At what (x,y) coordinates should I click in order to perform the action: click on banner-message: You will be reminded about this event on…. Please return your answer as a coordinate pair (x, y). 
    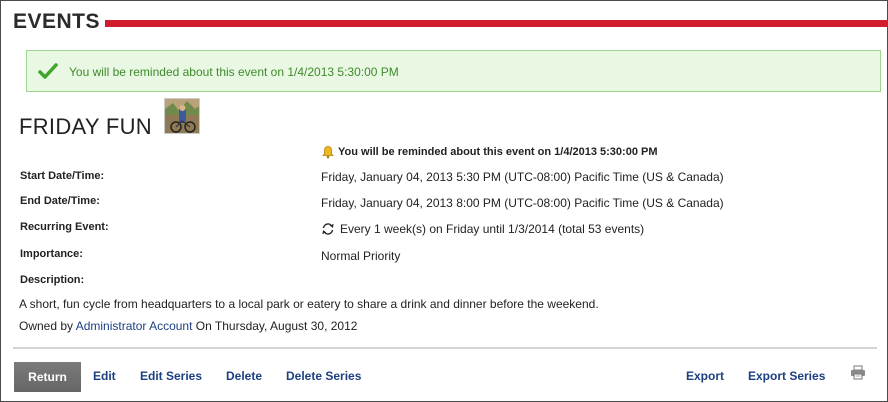
    Looking at the image, I should click on (234, 72).